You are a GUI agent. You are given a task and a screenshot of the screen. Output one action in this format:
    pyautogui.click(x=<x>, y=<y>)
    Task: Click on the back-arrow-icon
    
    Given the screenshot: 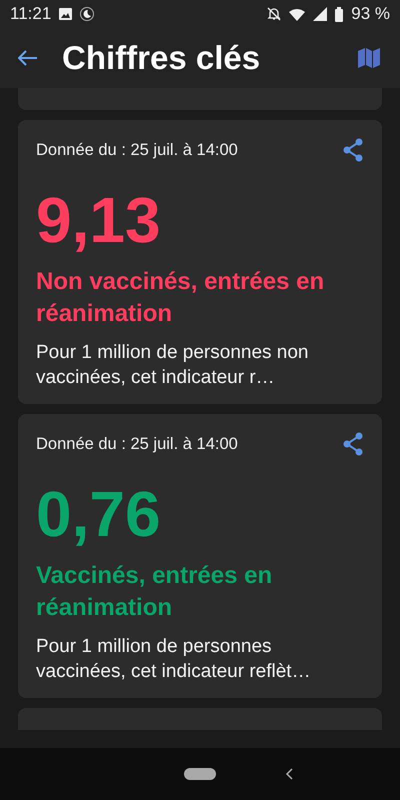 What is the action you would take?
    pyautogui.click(x=28, y=58)
    